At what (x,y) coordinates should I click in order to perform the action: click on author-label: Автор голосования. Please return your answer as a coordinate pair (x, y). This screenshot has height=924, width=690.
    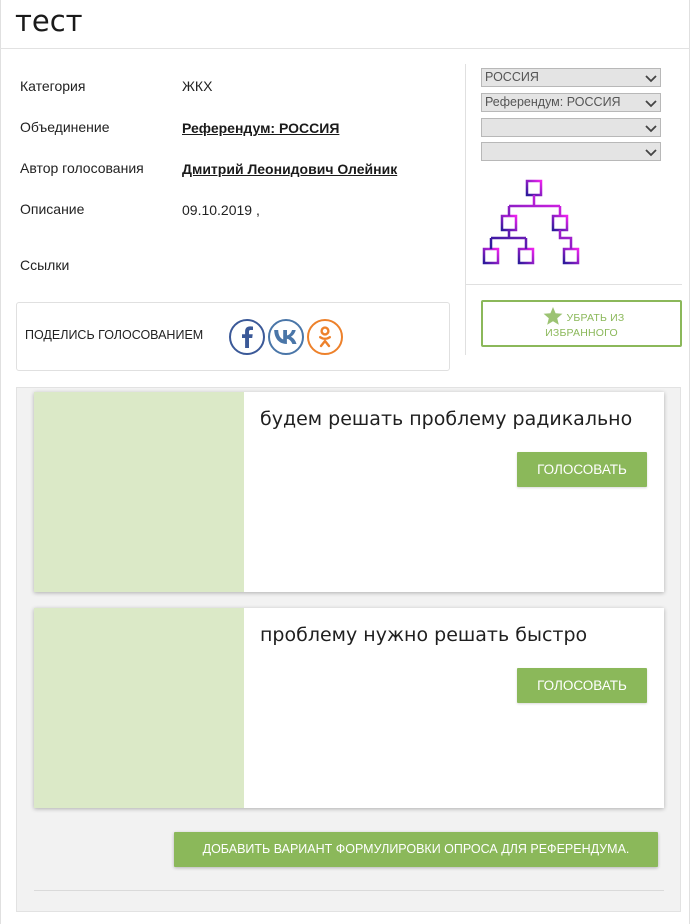
    Looking at the image, I should click on (82, 168).